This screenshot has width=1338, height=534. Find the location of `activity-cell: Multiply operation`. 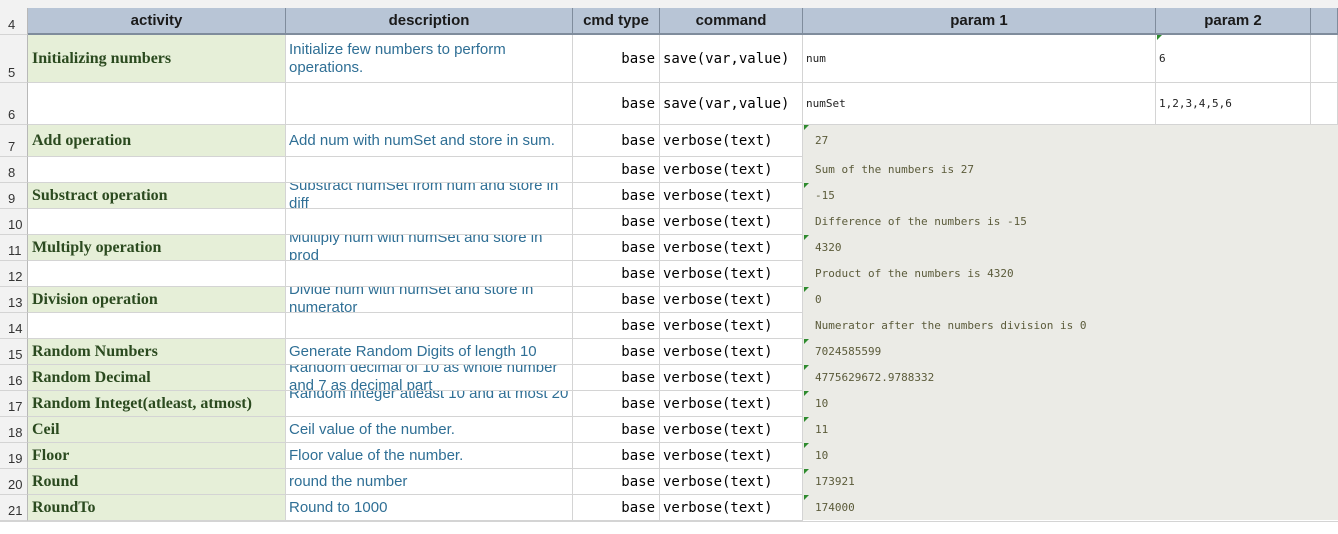

activity-cell: Multiply operation is located at coordinates (157, 248).